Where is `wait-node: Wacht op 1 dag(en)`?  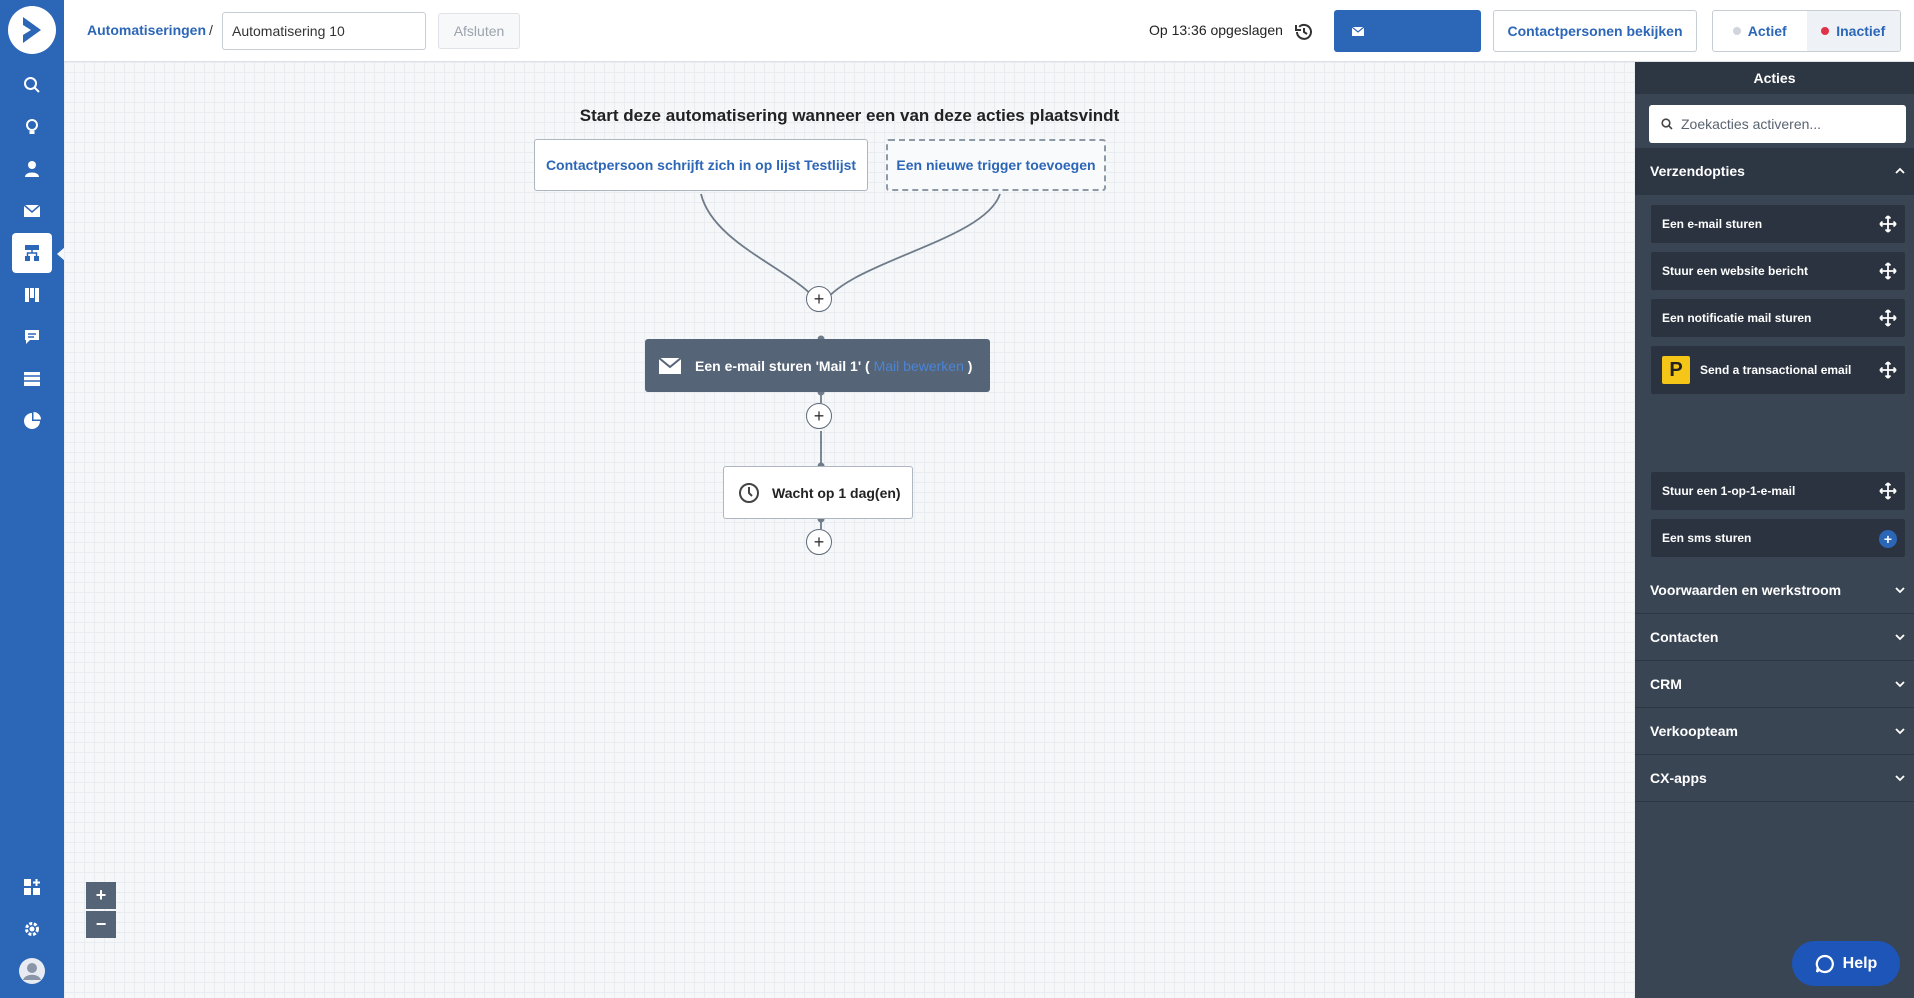 wait-node: Wacht op 1 dag(en) is located at coordinates (818, 492).